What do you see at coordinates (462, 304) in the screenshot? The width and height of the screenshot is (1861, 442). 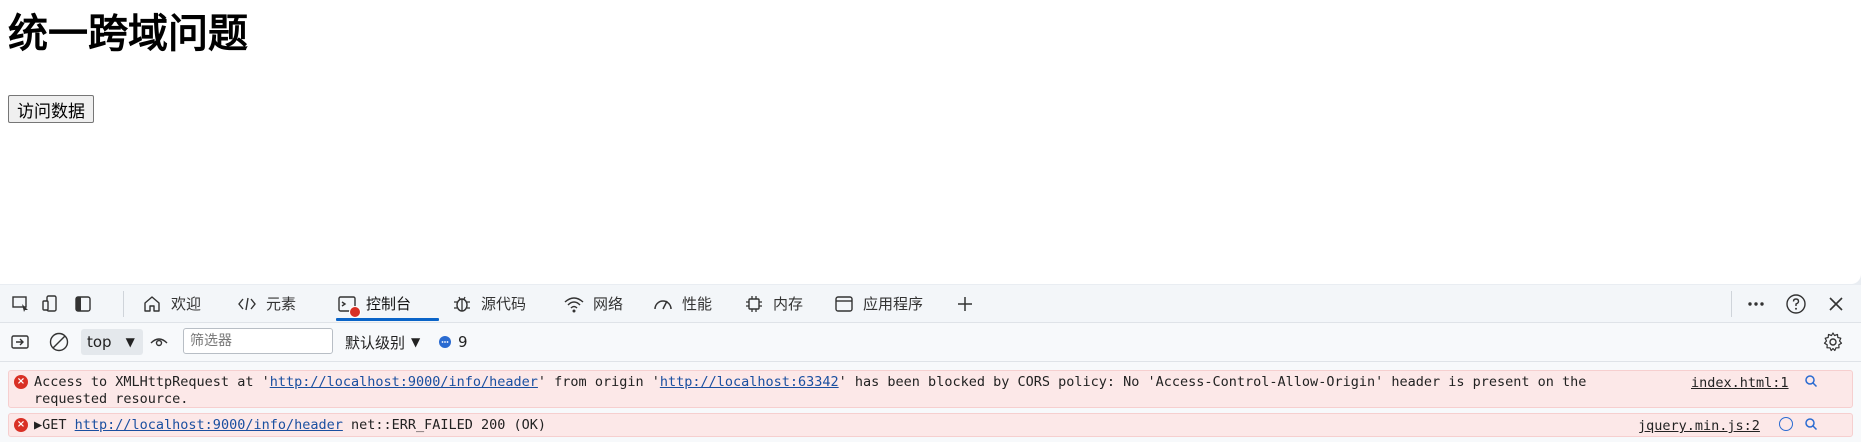 I see `bug-icon` at bounding box center [462, 304].